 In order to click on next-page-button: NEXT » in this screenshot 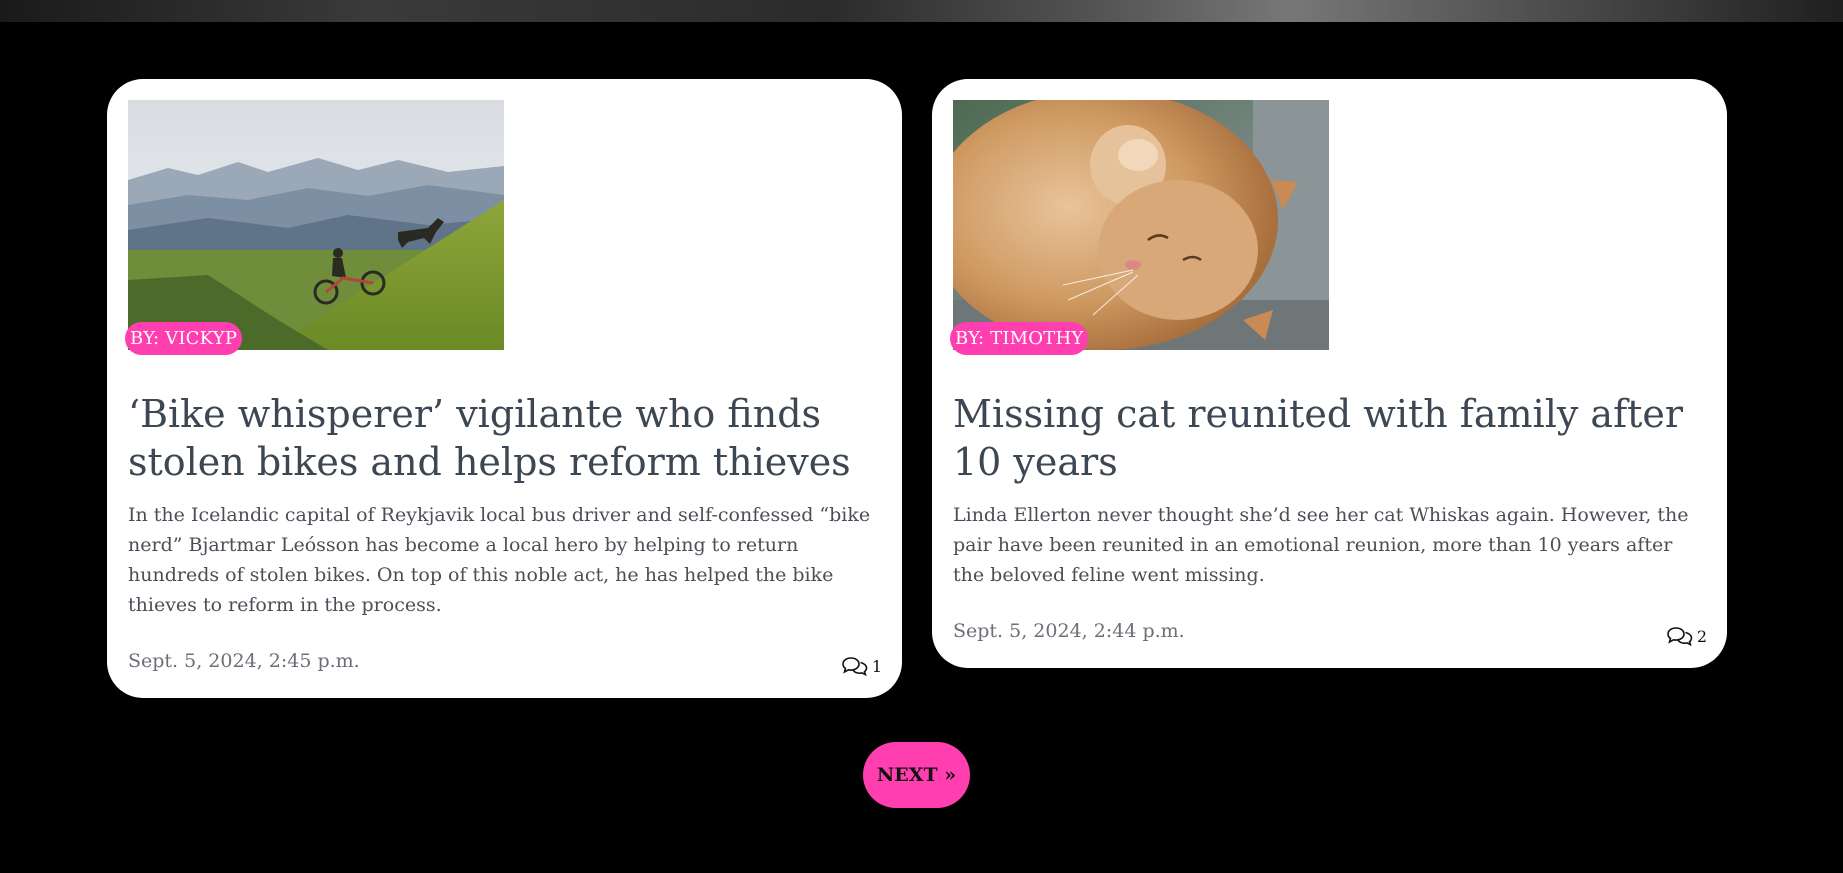, I will do `click(916, 775)`.